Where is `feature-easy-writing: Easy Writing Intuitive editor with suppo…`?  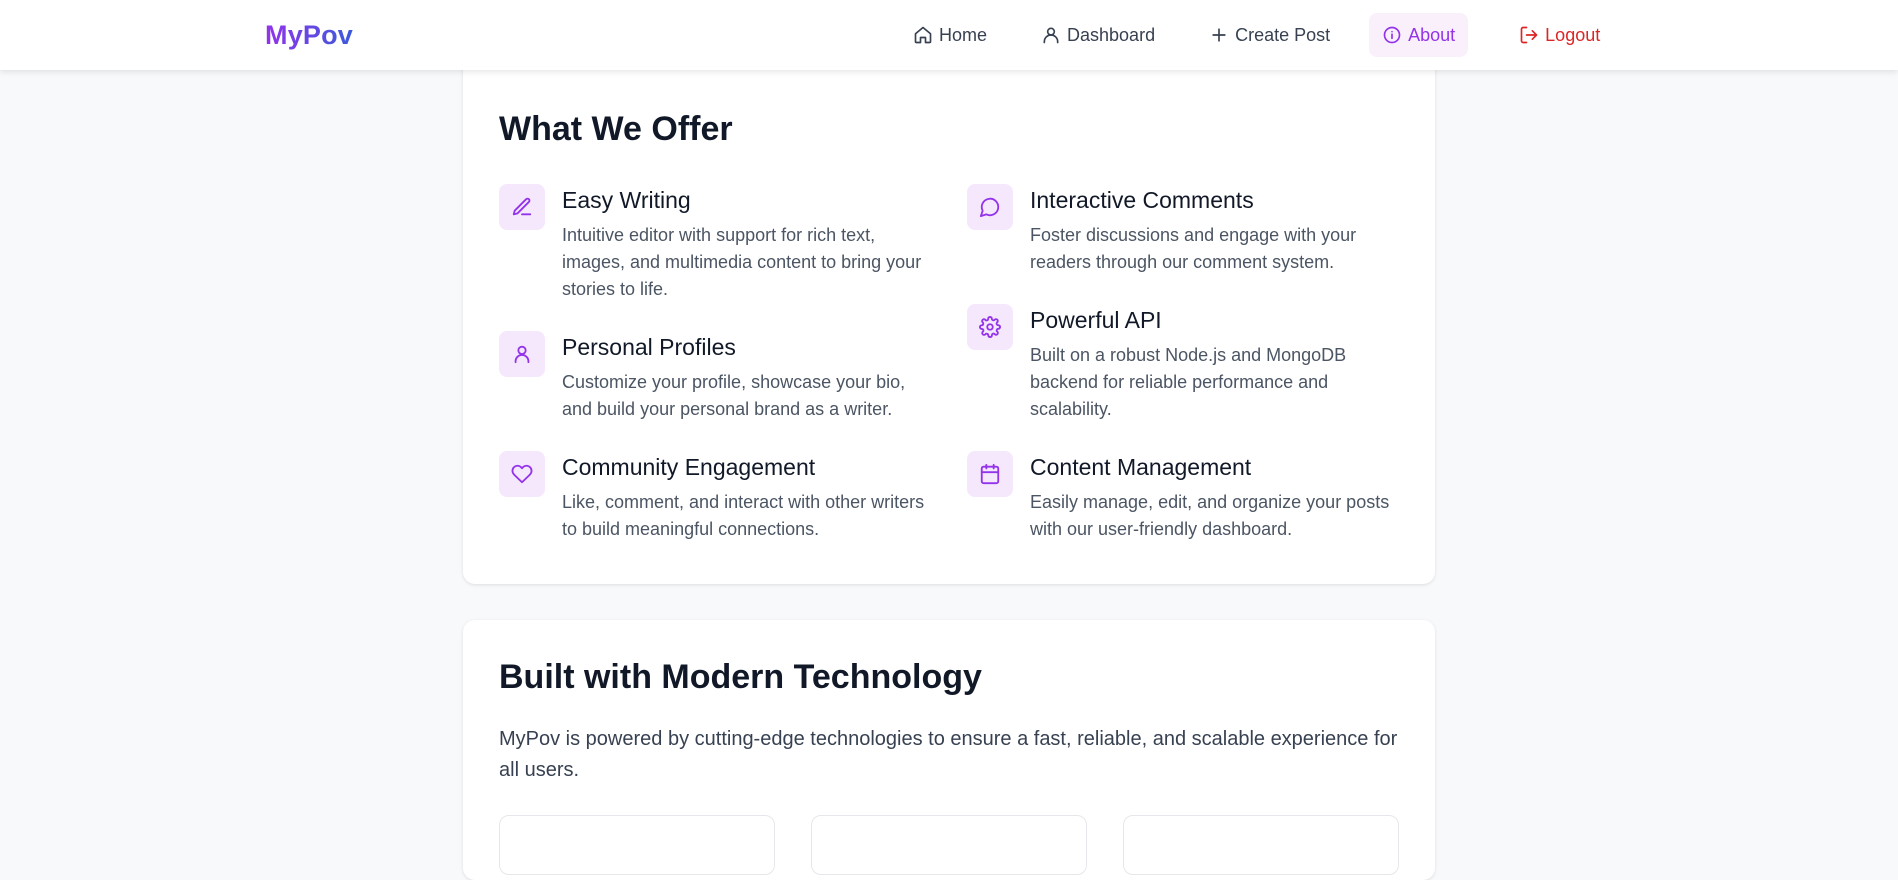
feature-easy-writing: Easy Writing Intuitive editor with suppo… is located at coordinates (719, 243).